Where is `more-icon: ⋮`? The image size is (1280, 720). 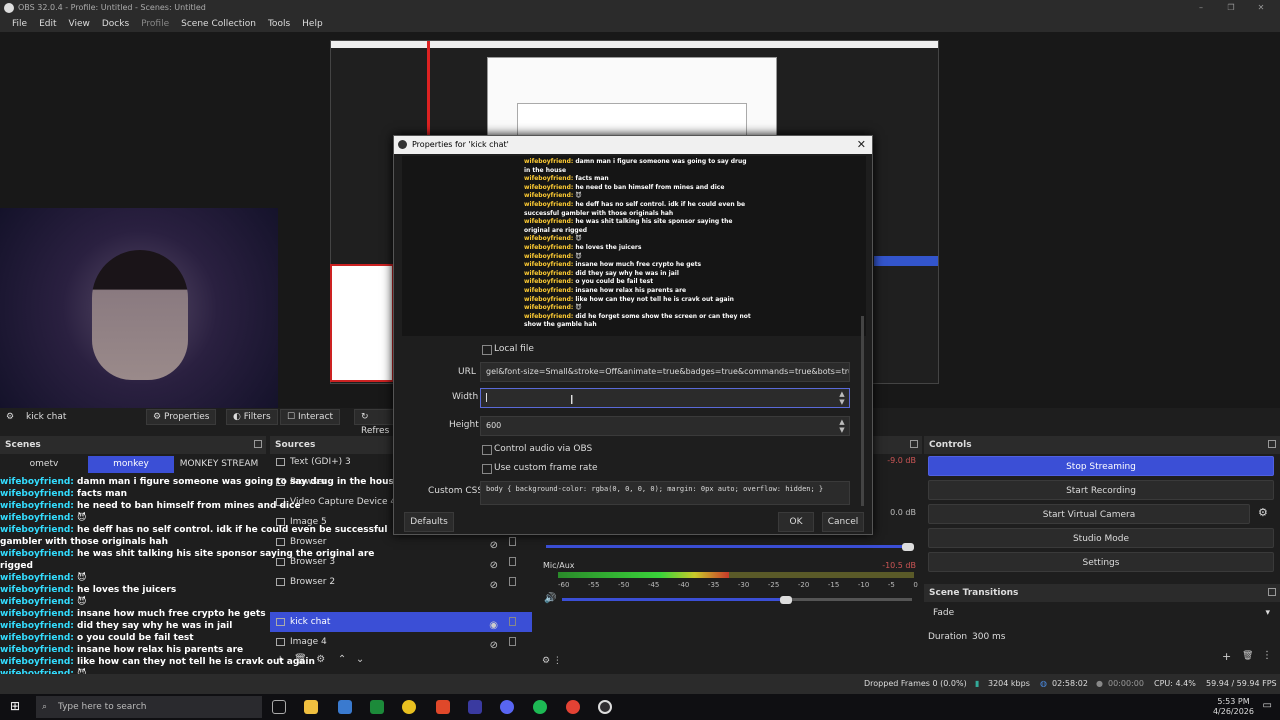 more-icon: ⋮ is located at coordinates (1267, 655).